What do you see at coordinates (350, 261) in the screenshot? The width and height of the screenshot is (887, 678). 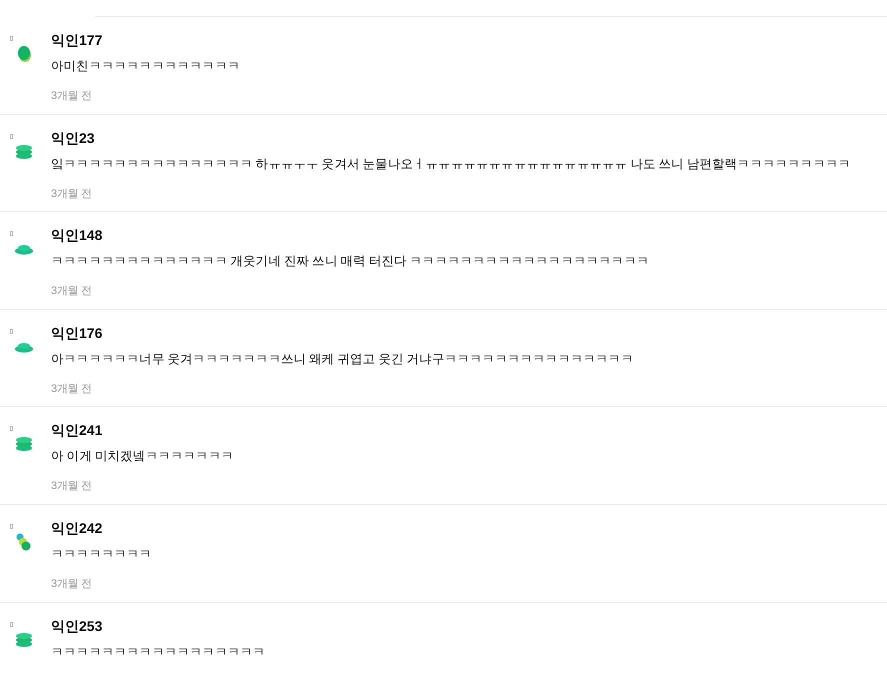 I see `comment-text: ㅋㅋㅋㅋㅋㅋㅋㅋㅋㅋㅋㅋㅋㅋ 개웃기네 진짜 쓰니 매력 터진다 ㅋㅋㅋㅋㅋㅋㅋㅋㅋㅋㅋㅋㅋㅋㅋㅋㅋㅋㅋ` at bounding box center [350, 261].